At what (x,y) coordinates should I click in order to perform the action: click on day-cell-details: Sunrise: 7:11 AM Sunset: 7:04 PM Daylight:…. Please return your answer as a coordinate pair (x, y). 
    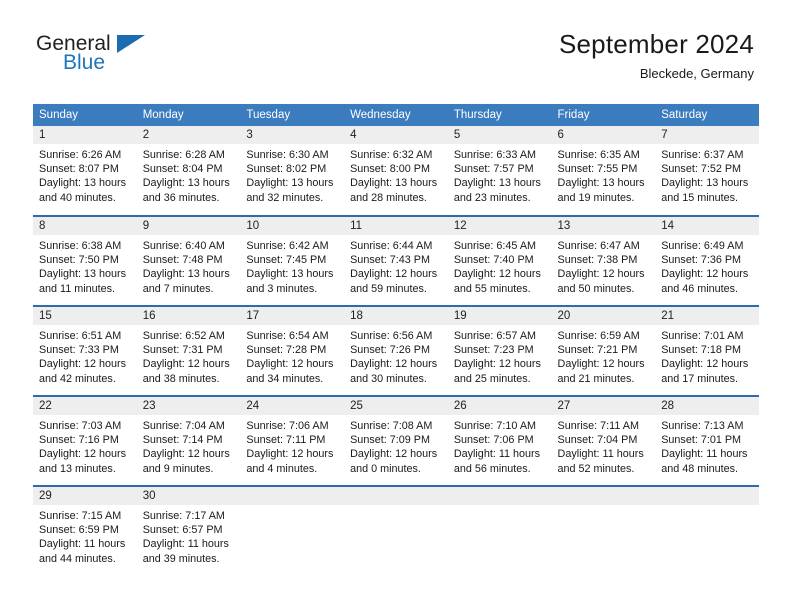
    Looking at the image, I should click on (604, 445).